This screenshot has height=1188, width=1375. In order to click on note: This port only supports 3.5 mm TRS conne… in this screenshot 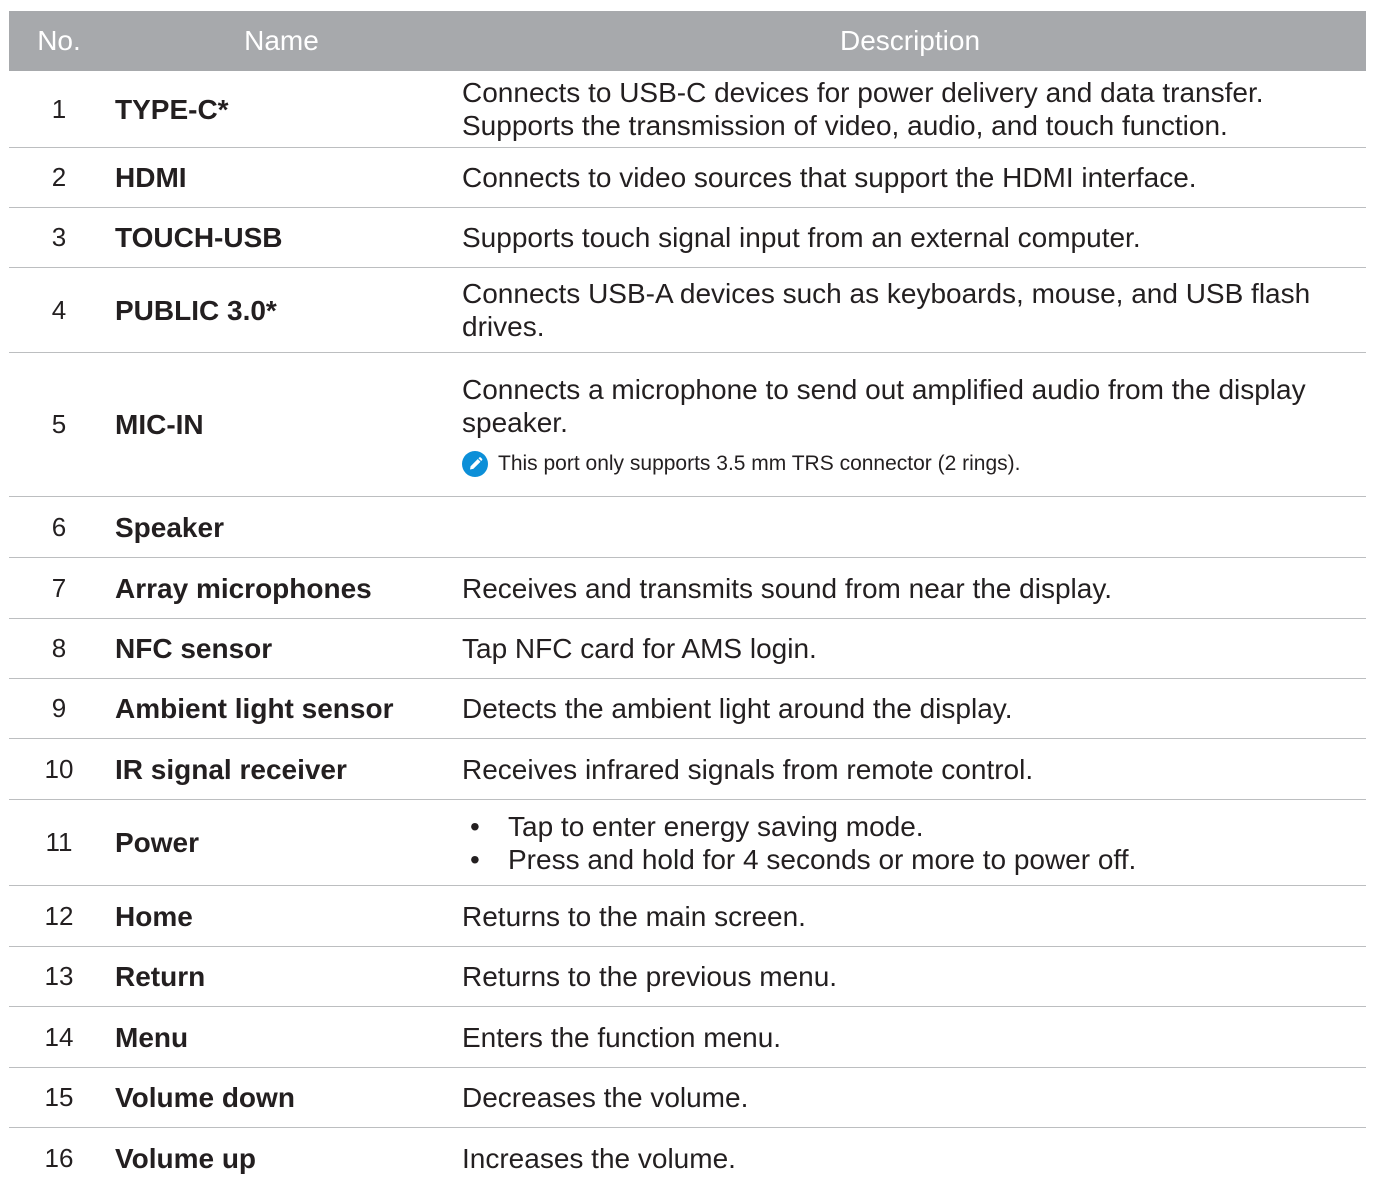, I will do `click(909, 463)`.